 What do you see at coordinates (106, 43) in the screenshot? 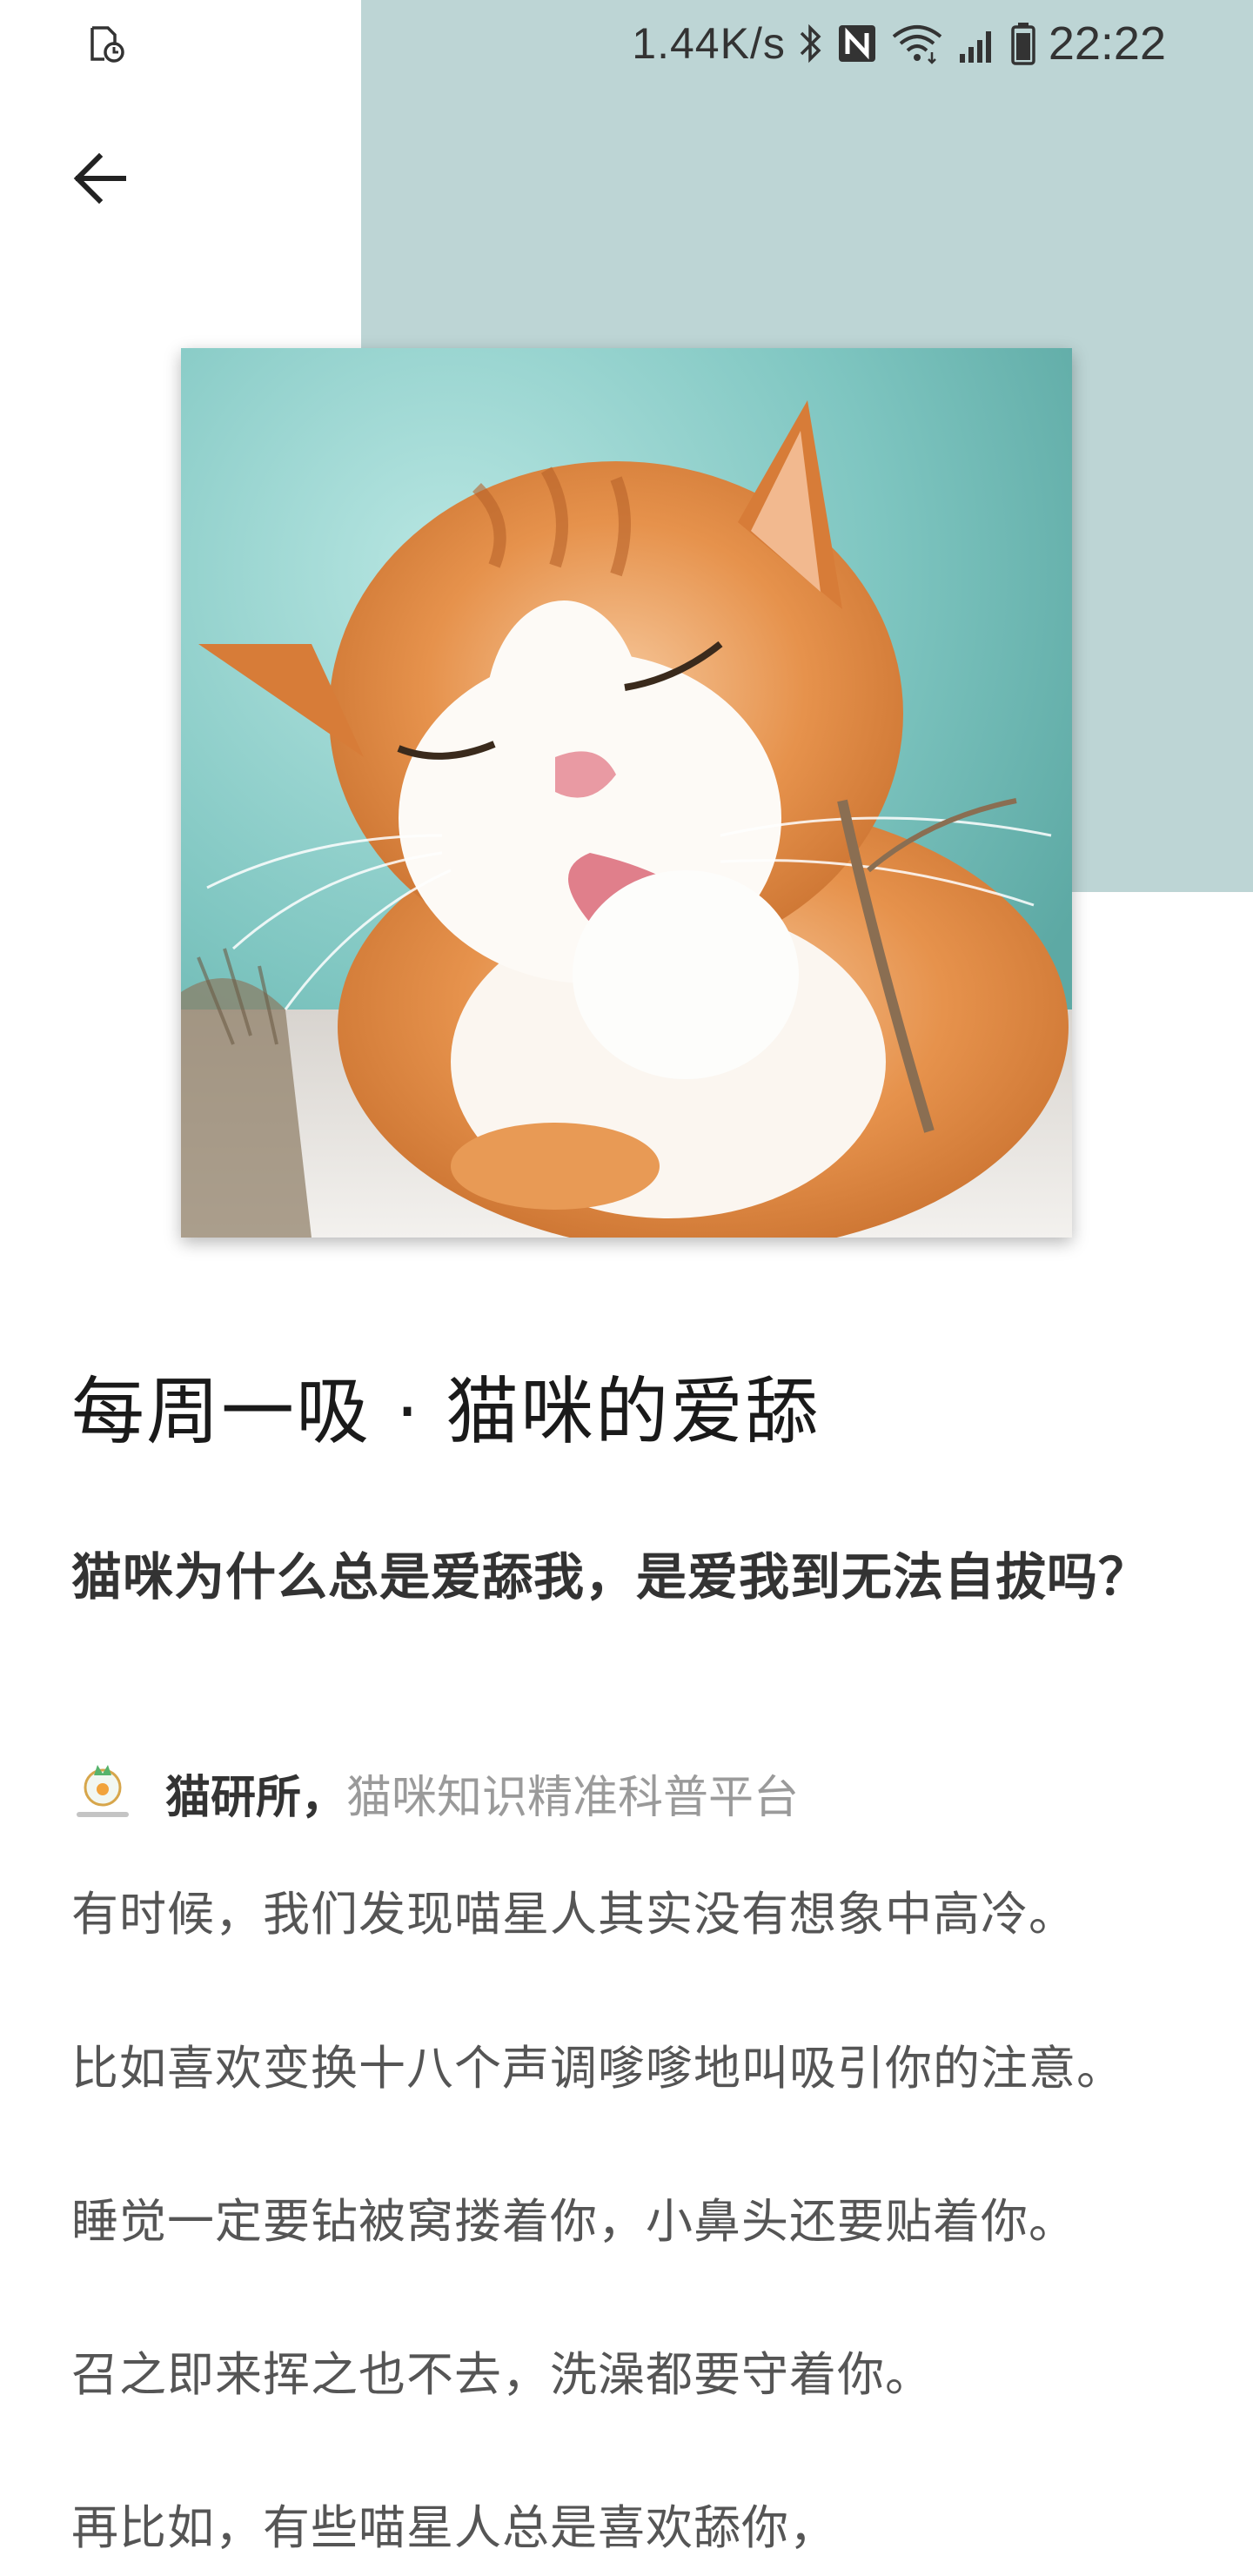
I see `sim-card-clock-icon` at bounding box center [106, 43].